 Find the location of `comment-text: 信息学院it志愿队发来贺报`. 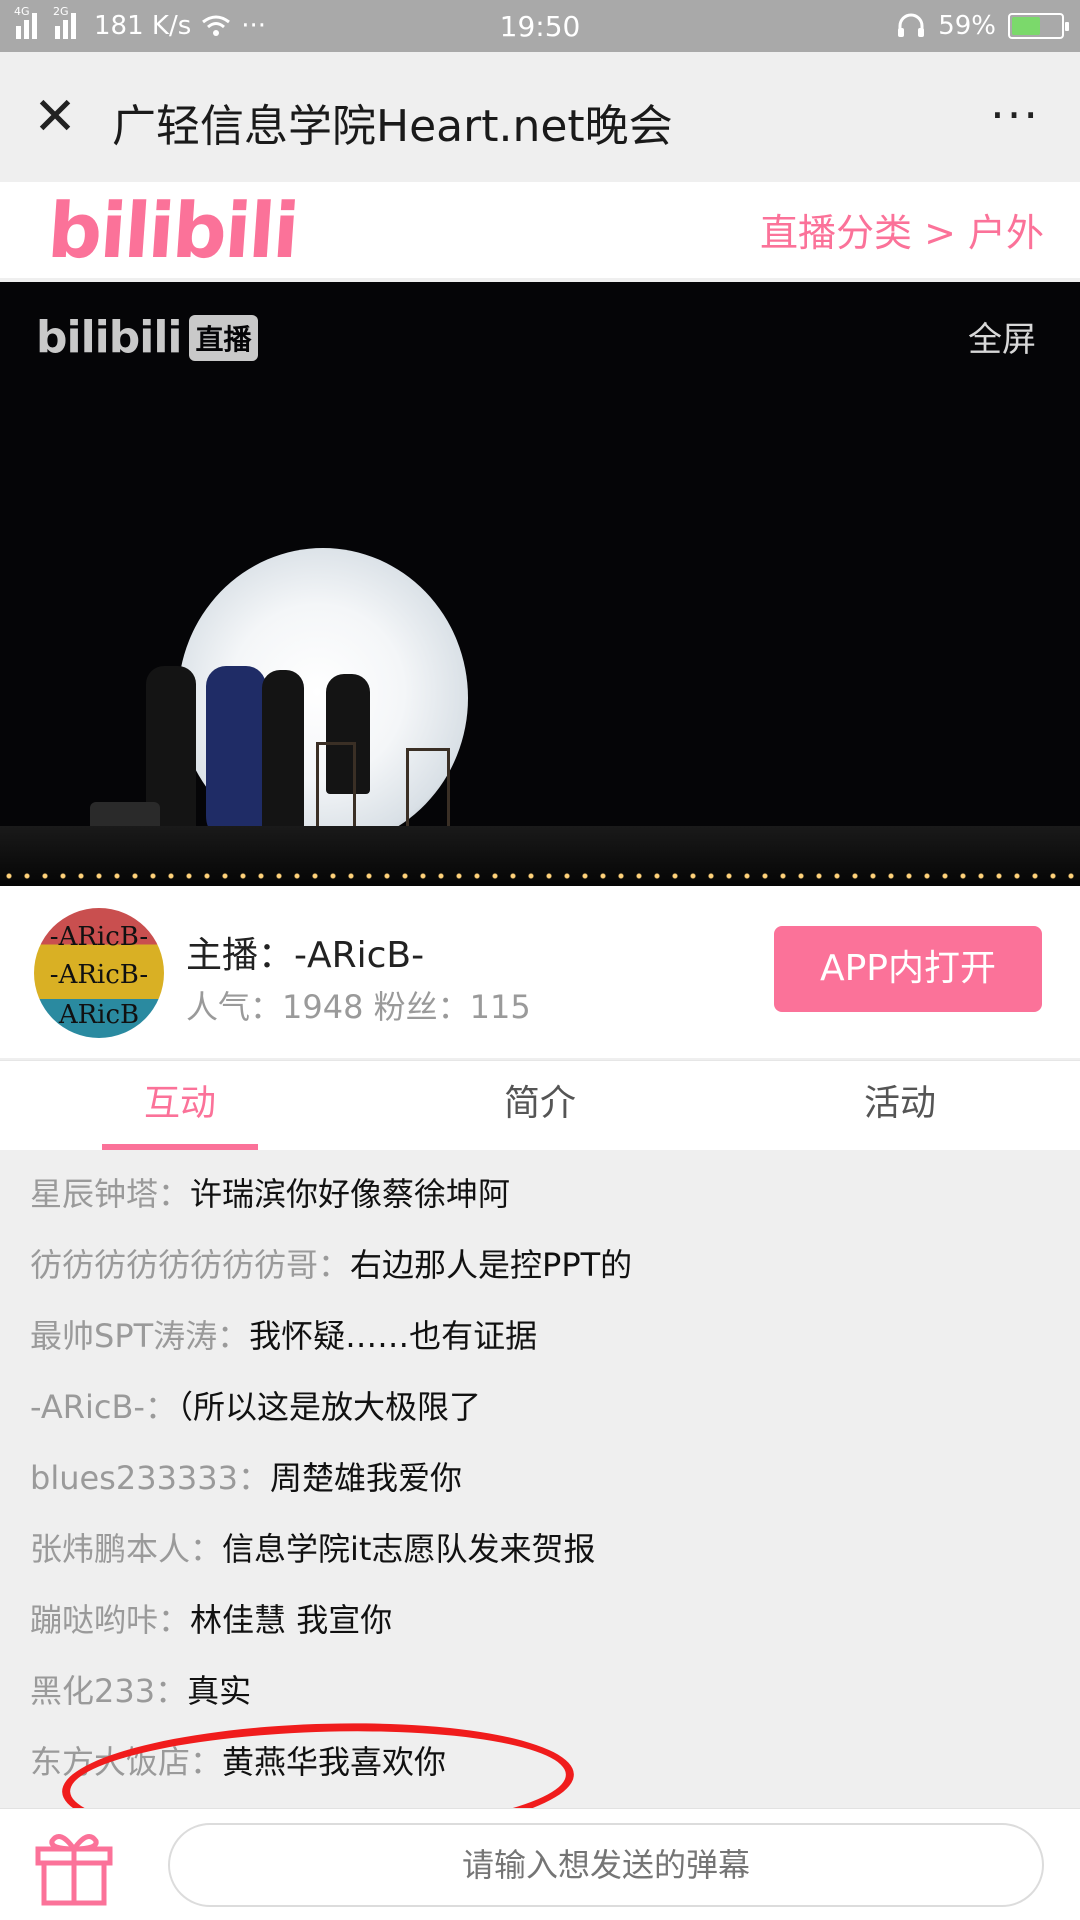

comment-text: 信息学院it志愿队发来贺报 is located at coordinates (409, 1549).